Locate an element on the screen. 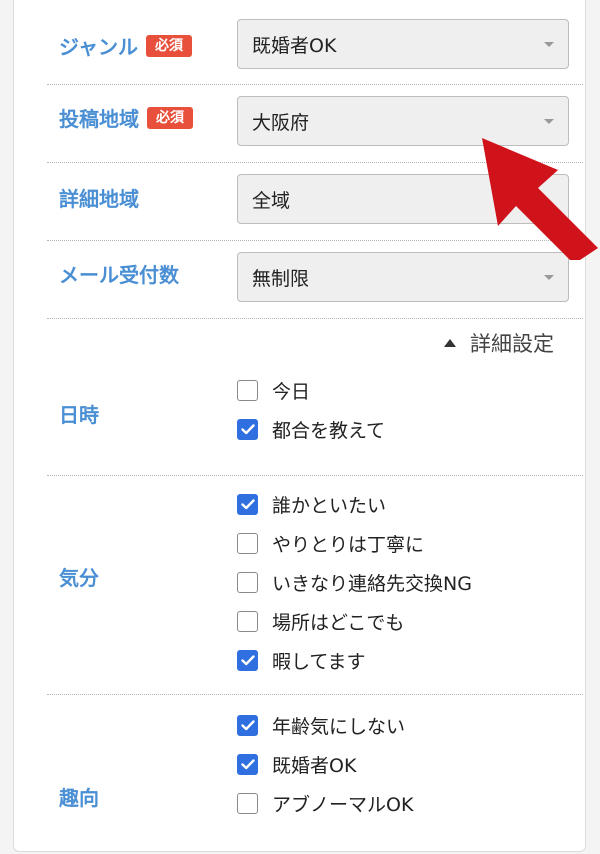 The image size is (600, 854). mood-option: やりとりは丁寧に is located at coordinates (354, 543).